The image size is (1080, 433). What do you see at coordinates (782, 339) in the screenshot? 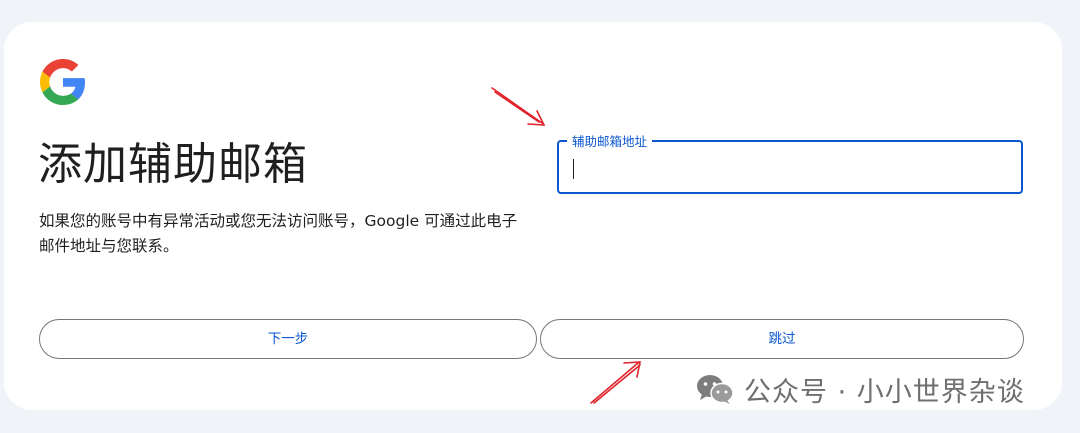
I see `skip-button: 跳过` at bounding box center [782, 339].